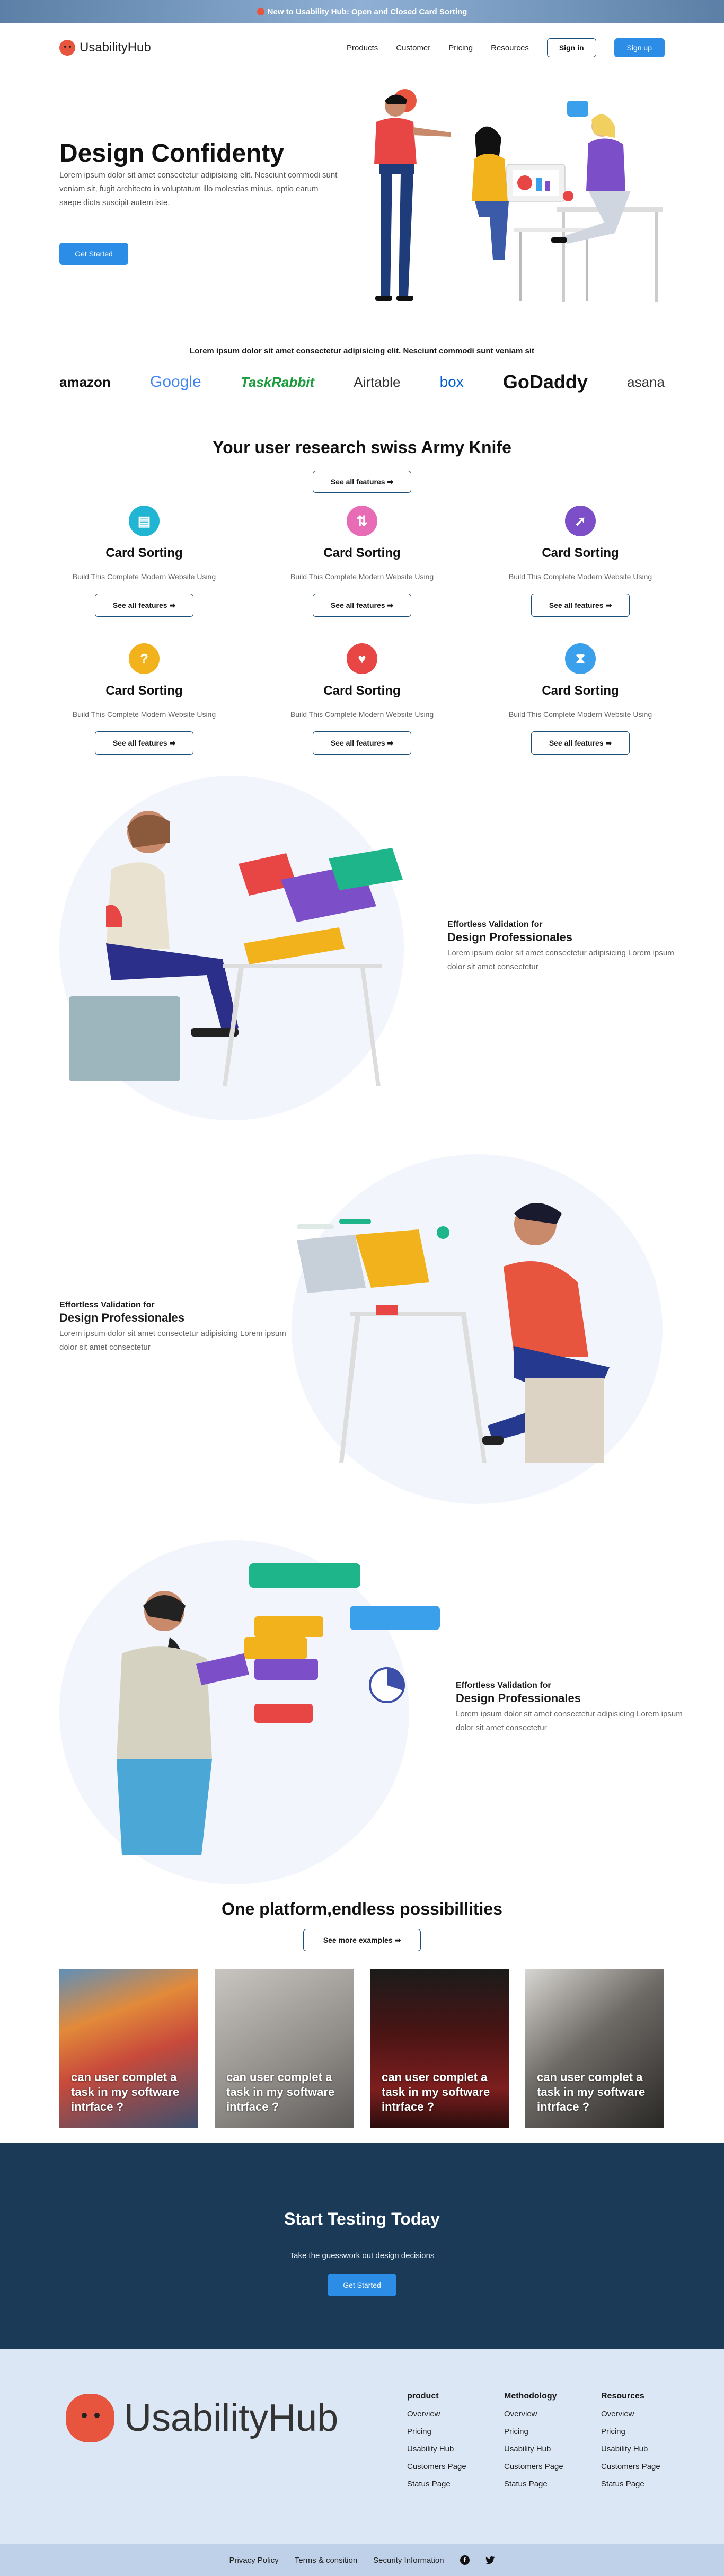 This screenshot has height=2576, width=724. I want to click on privacy-policy-link: Privacy Policy, so click(253, 2560).